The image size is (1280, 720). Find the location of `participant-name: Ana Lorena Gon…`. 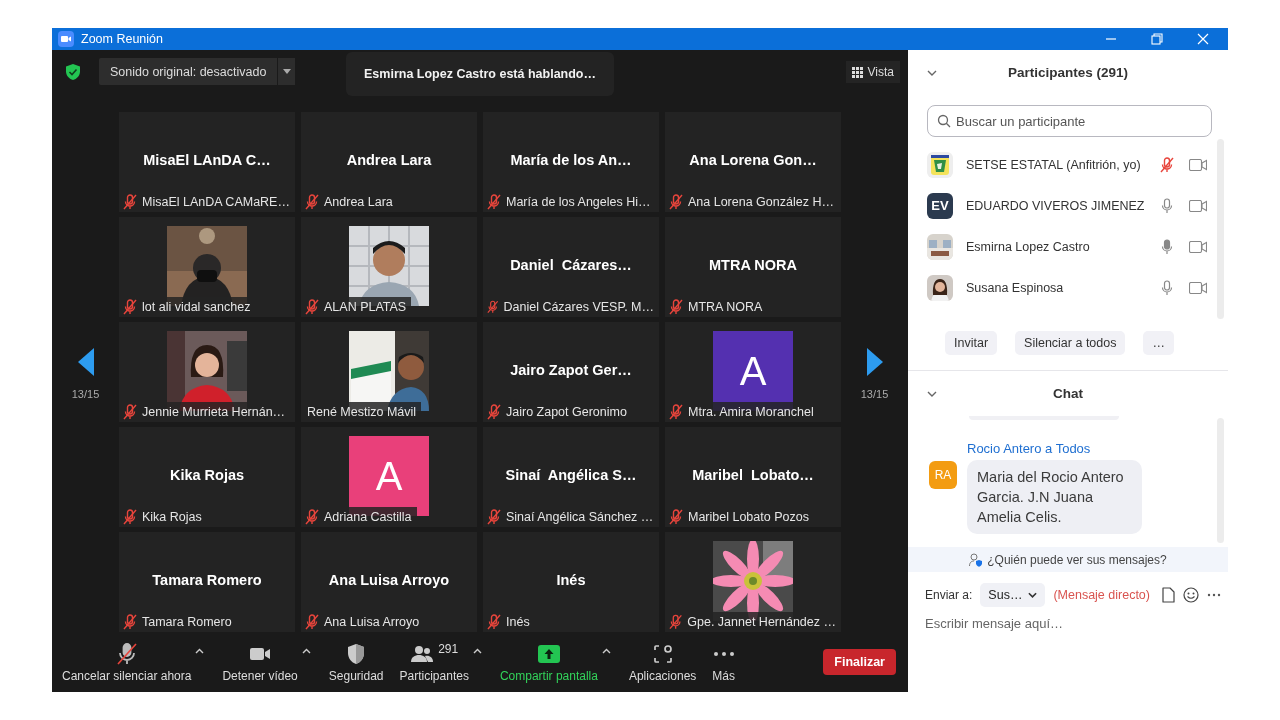

participant-name: Ana Lorena Gon… is located at coordinates (753, 160).